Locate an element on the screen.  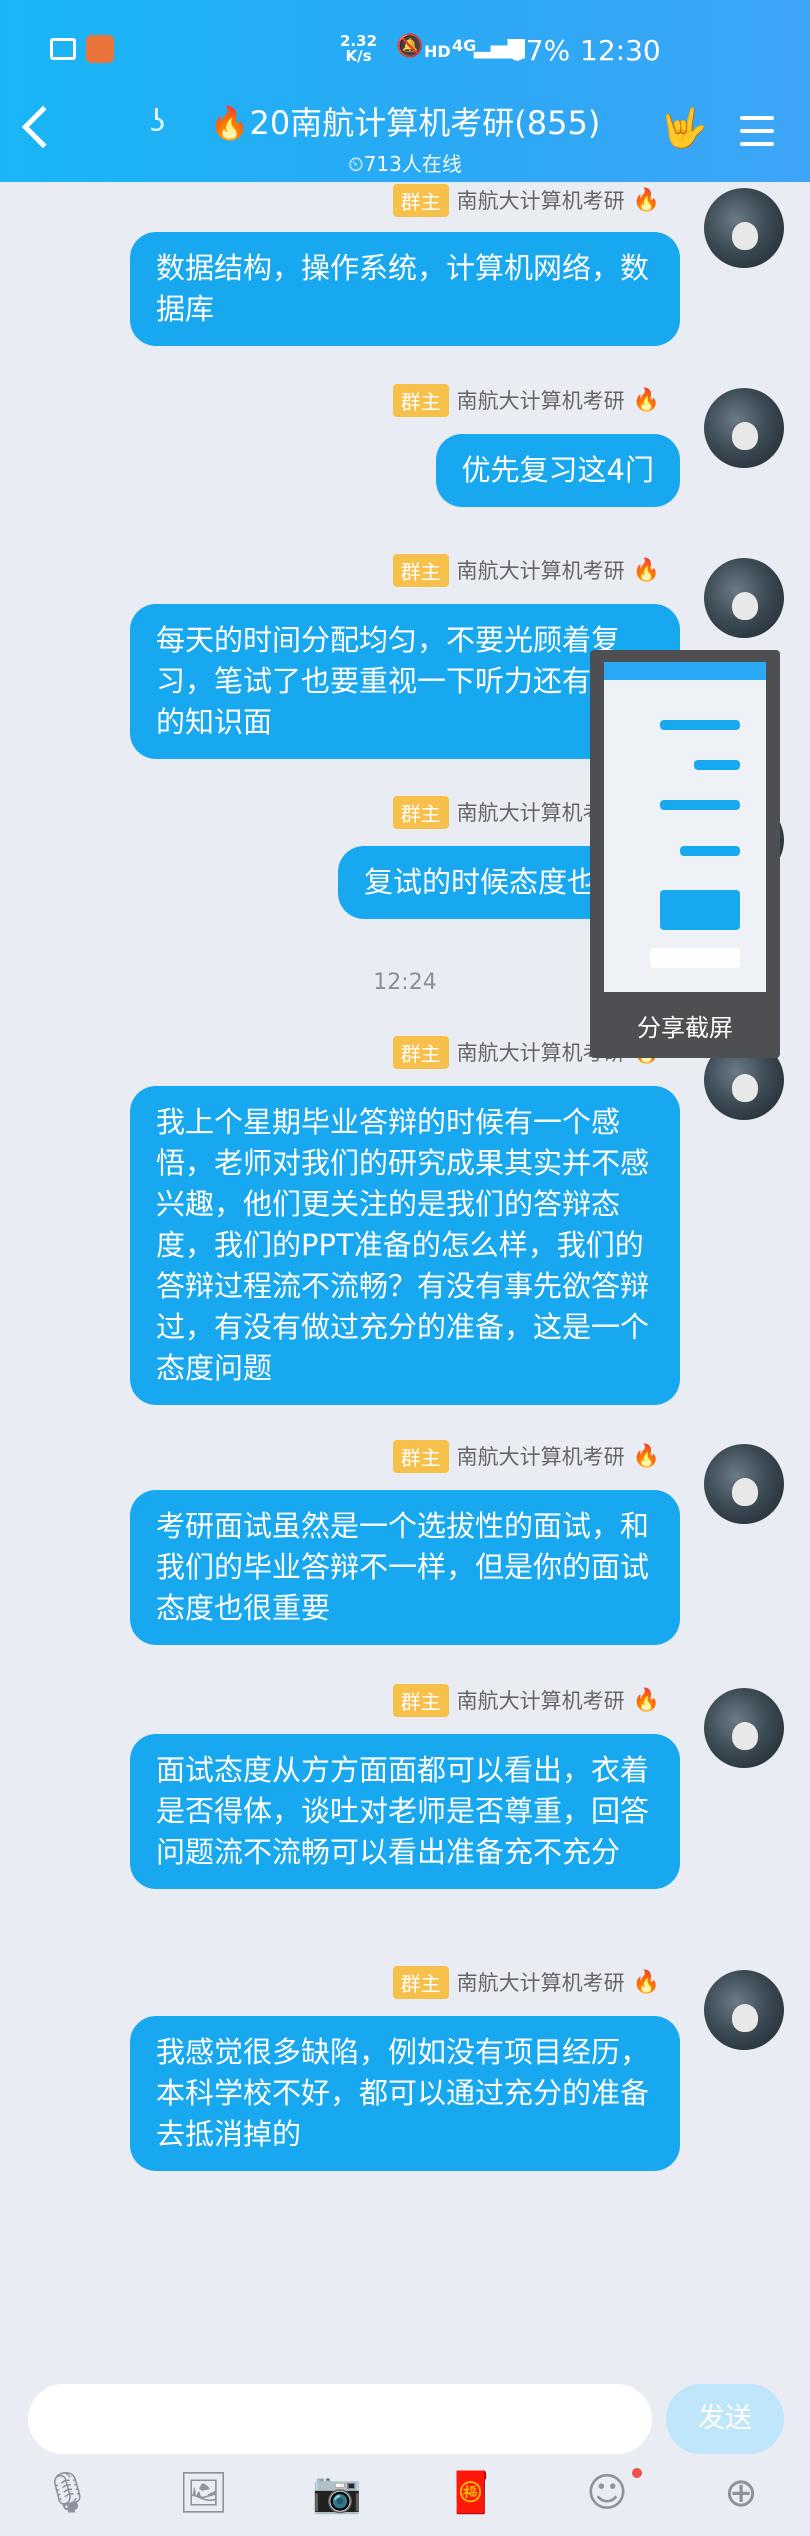
red-packet-icon: 🧧 is located at coordinates (471, 2493).